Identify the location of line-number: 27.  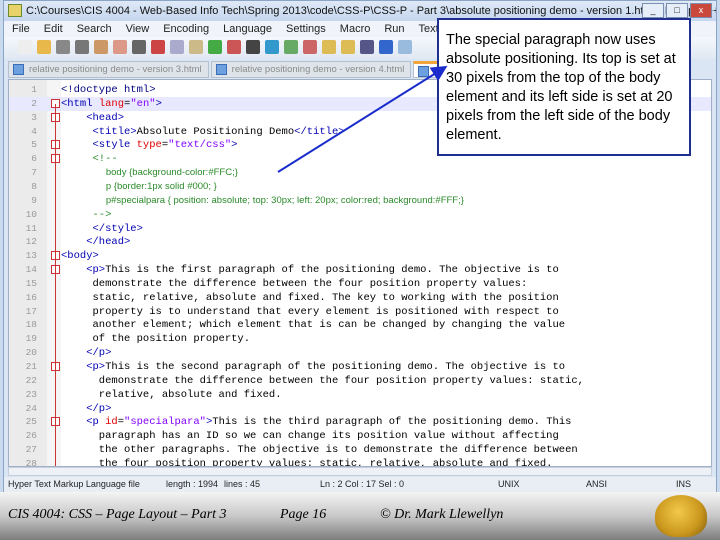
(31, 450).